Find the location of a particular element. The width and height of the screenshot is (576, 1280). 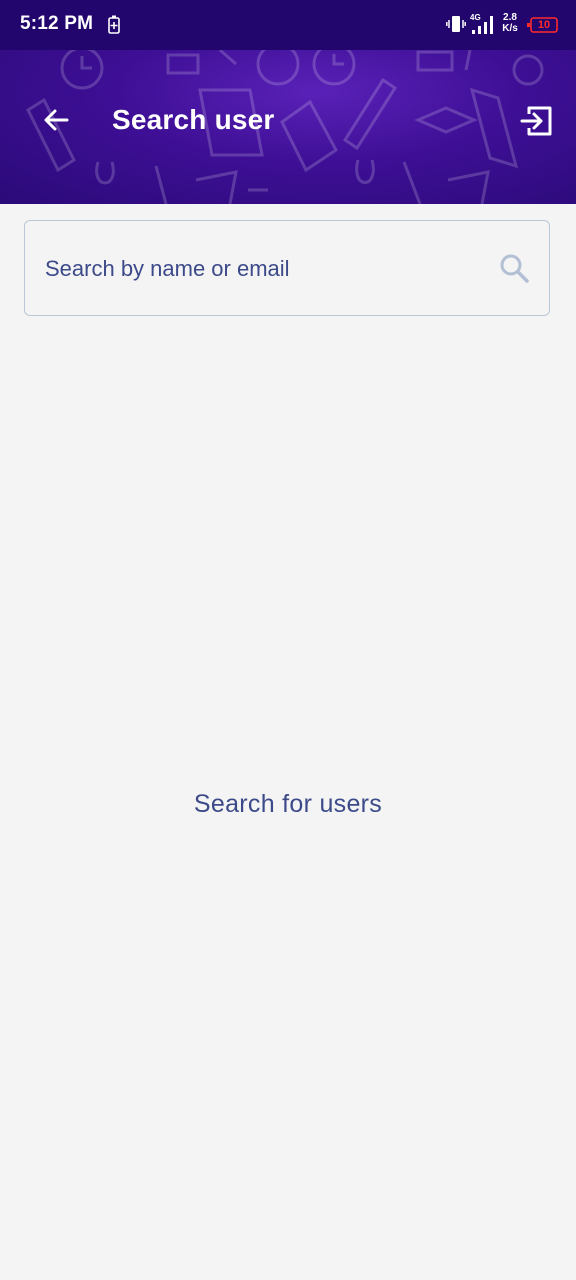

logout-button is located at coordinates (537, 121).